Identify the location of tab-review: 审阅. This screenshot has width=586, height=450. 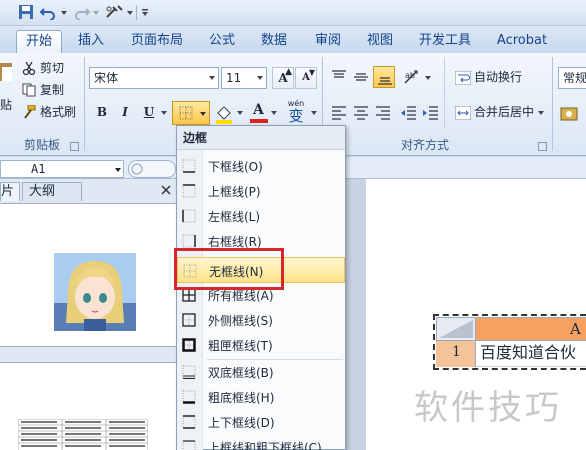
(328, 41).